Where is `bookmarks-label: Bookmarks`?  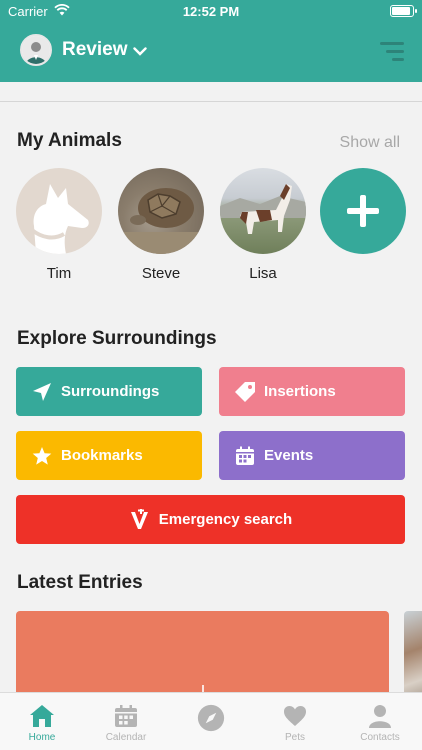 bookmarks-label: Bookmarks is located at coordinates (102, 455).